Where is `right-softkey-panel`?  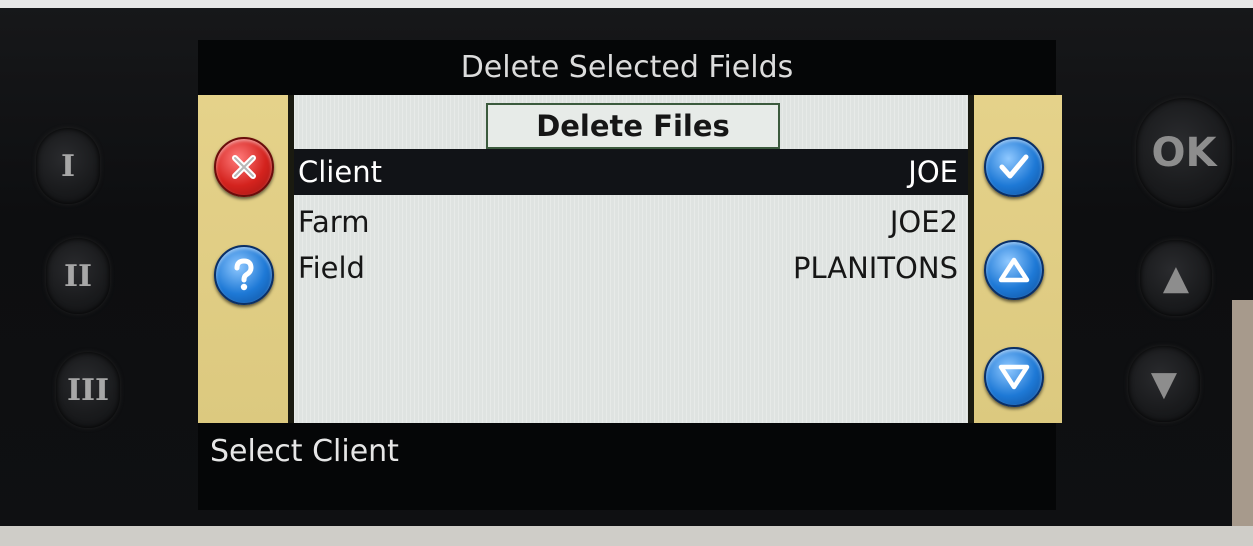 right-softkey-panel is located at coordinates (1015, 259).